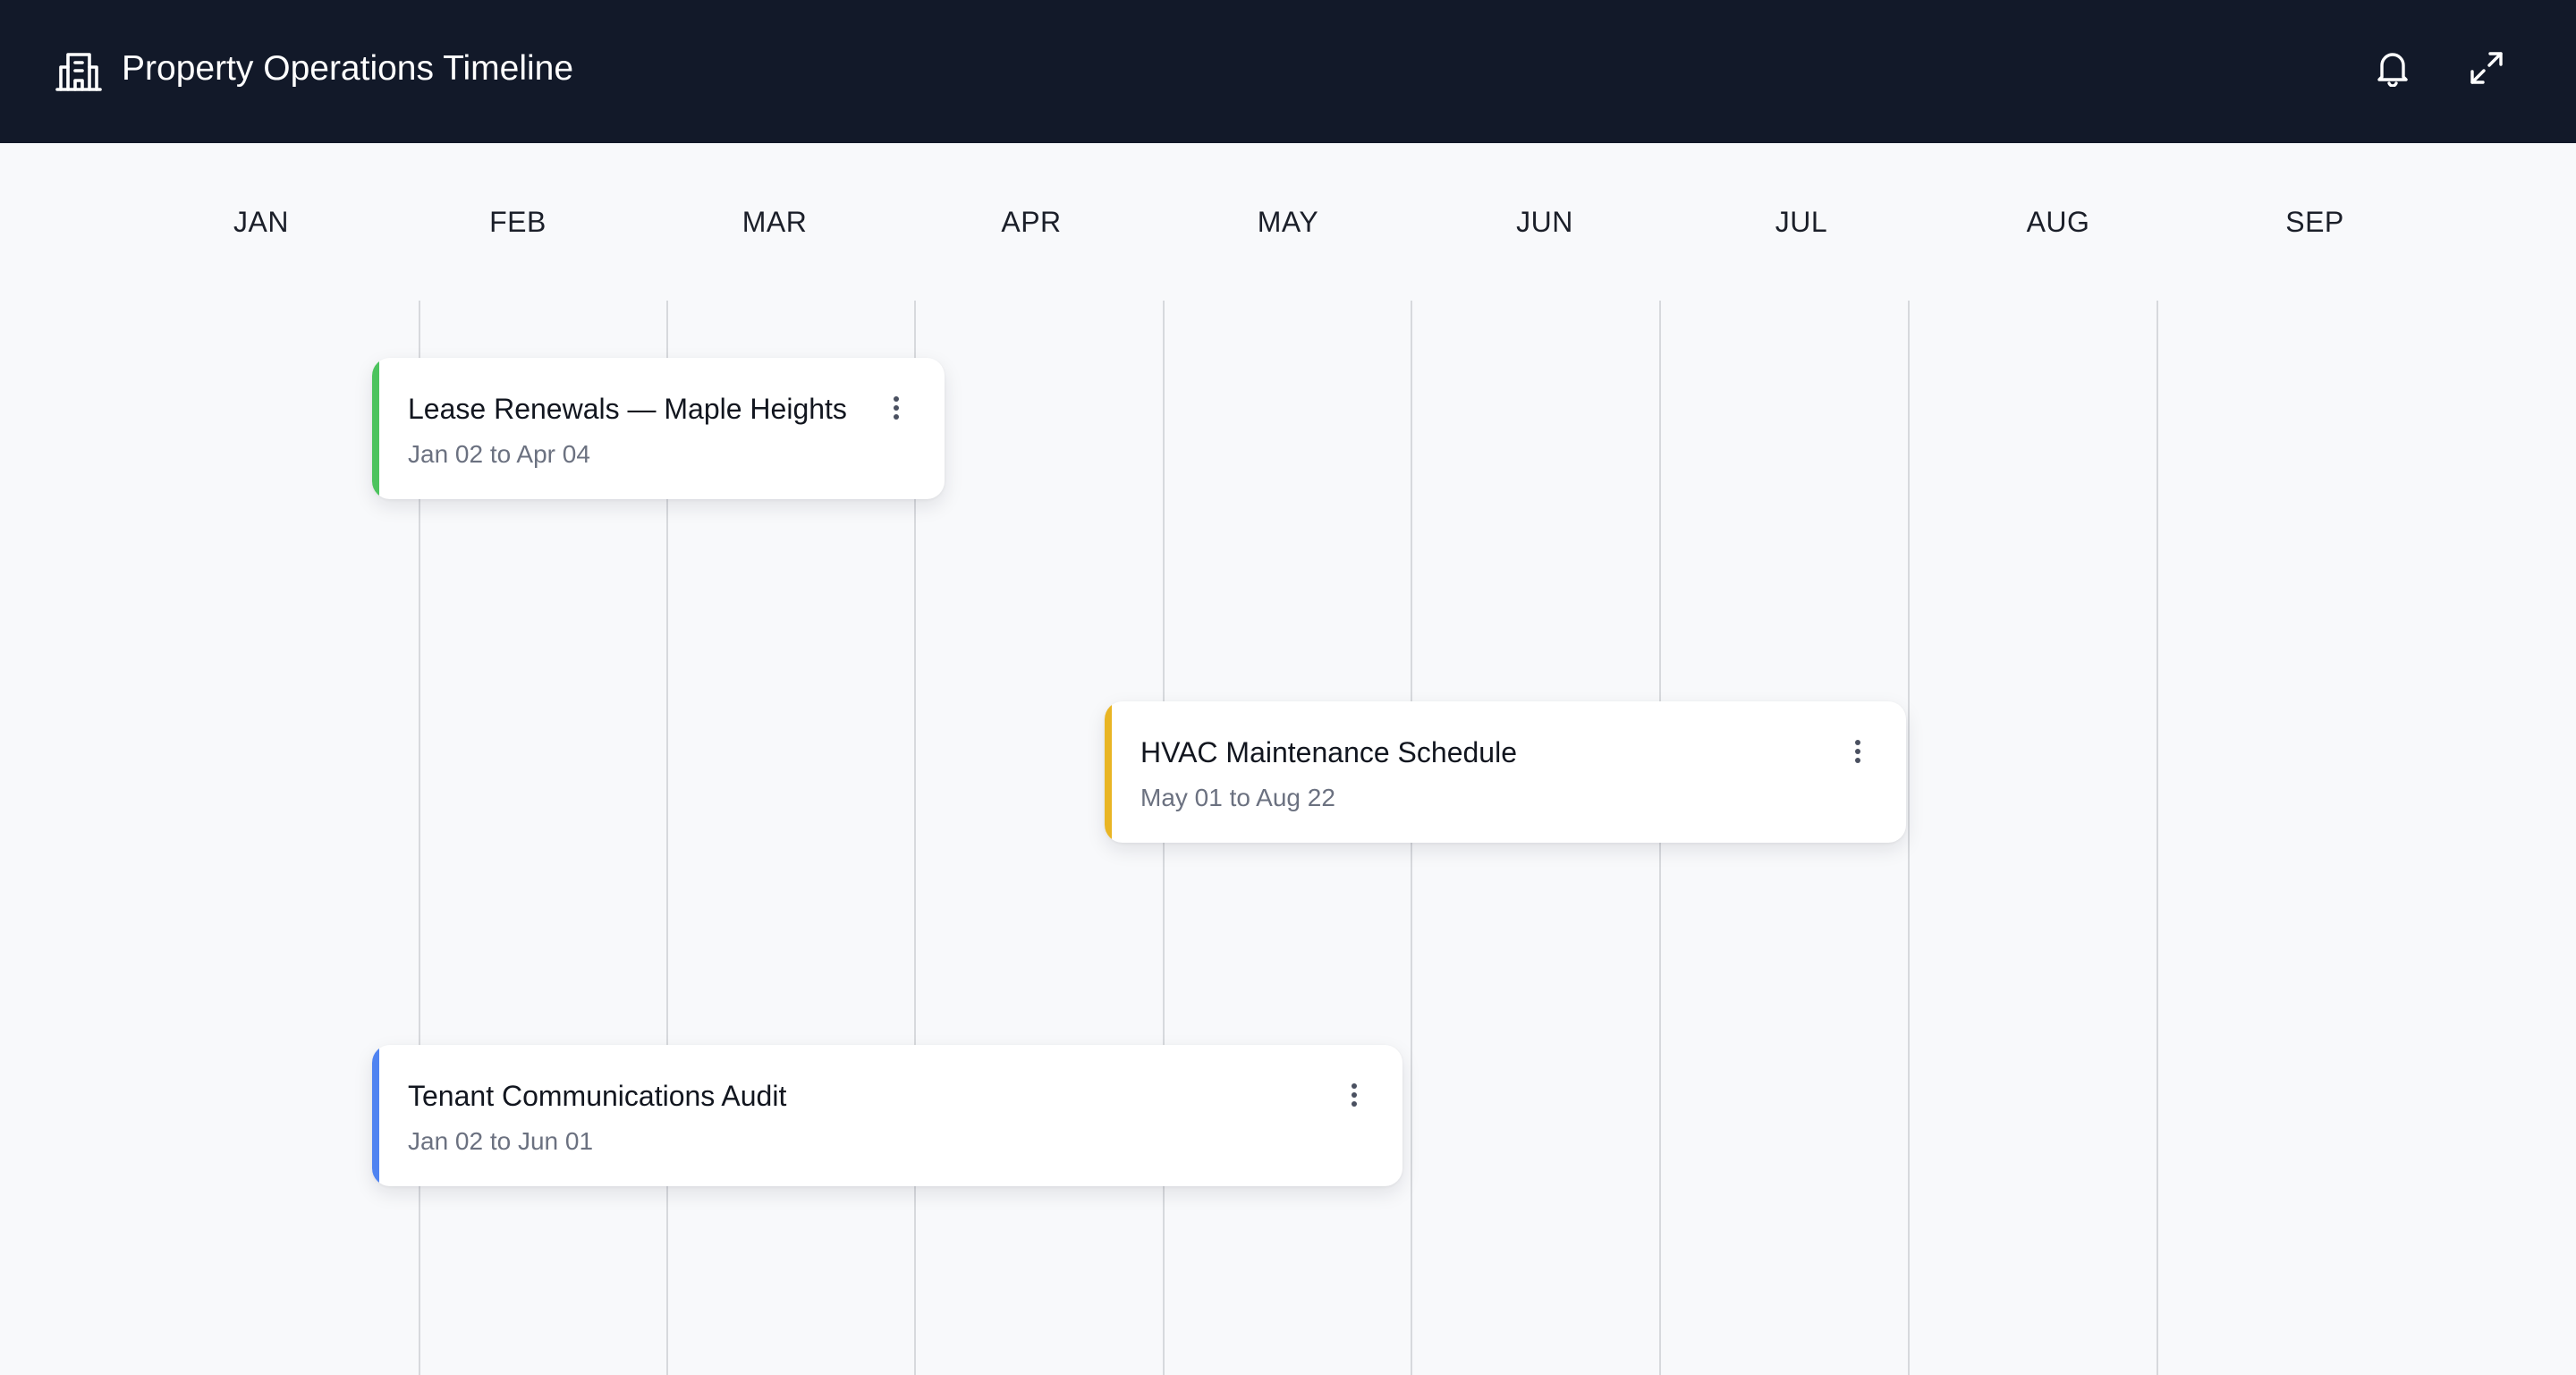  Describe the element at coordinates (1288, 71) in the screenshot. I see `app-header: Property Operations Timeline` at that location.